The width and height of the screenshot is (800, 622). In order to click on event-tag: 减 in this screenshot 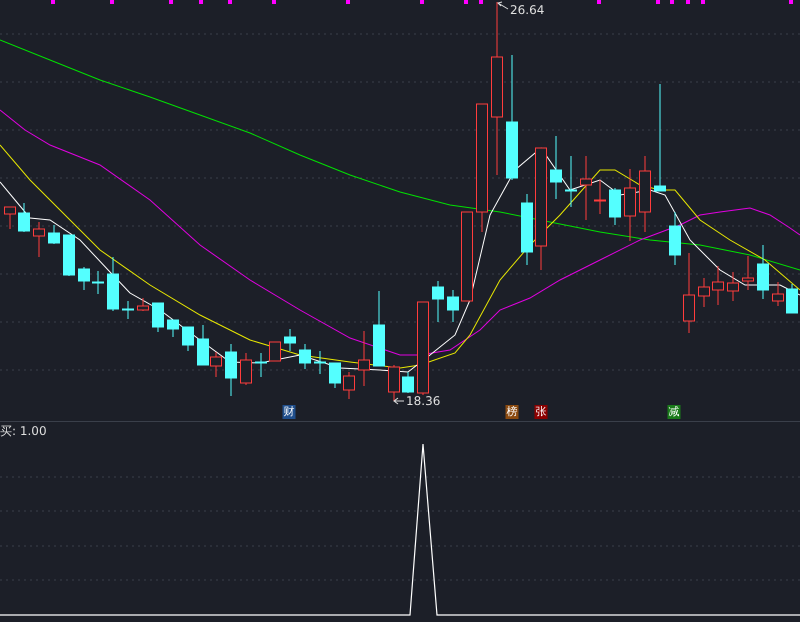, I will do `click(674, 412)`.